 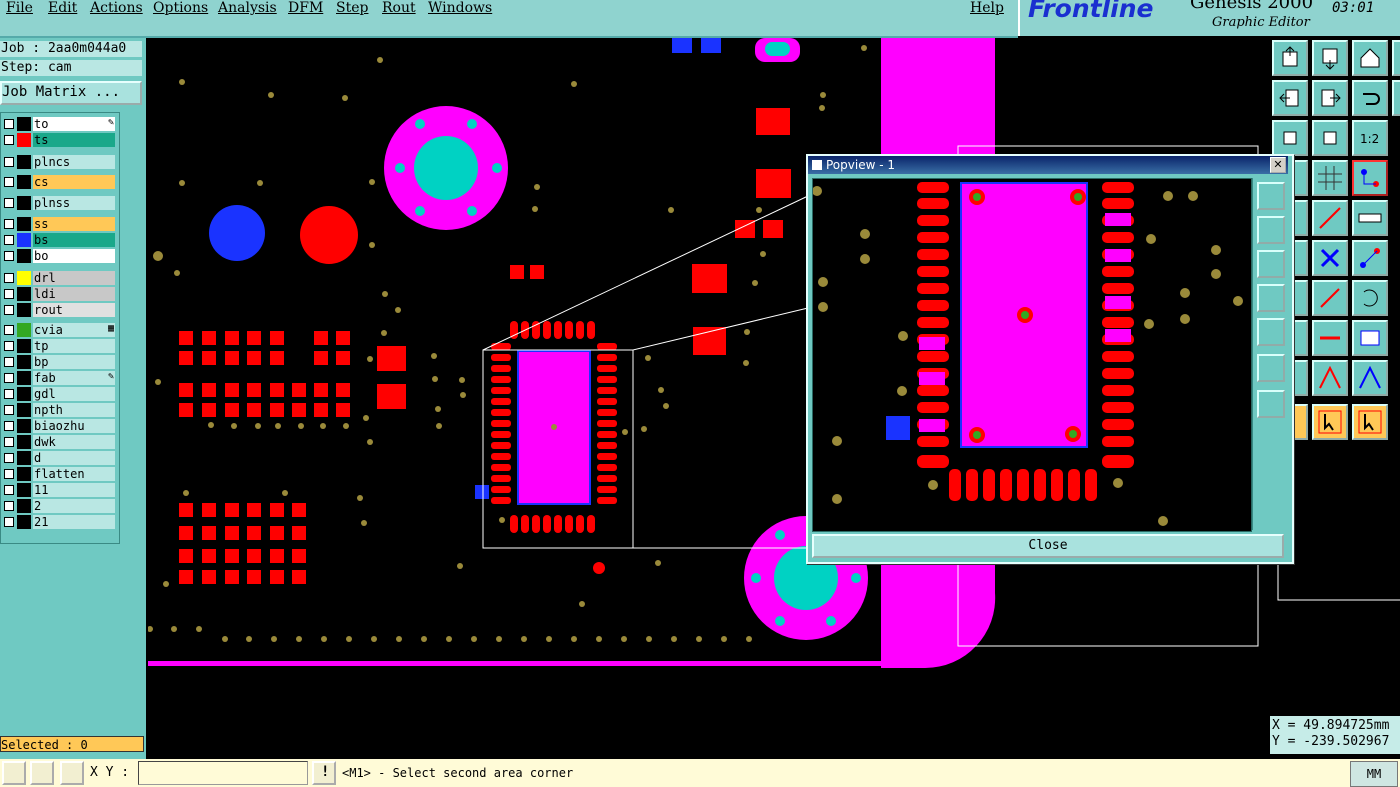 I want to click on layer-name: to, so click(x=74, y=124).